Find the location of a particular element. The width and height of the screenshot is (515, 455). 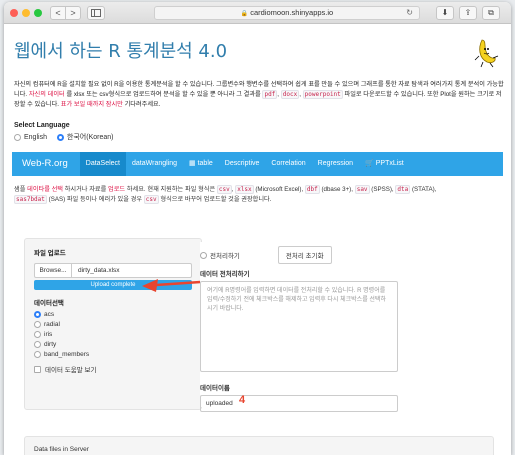

dataset-option-radial: radial is located at coordinates (113, 324).